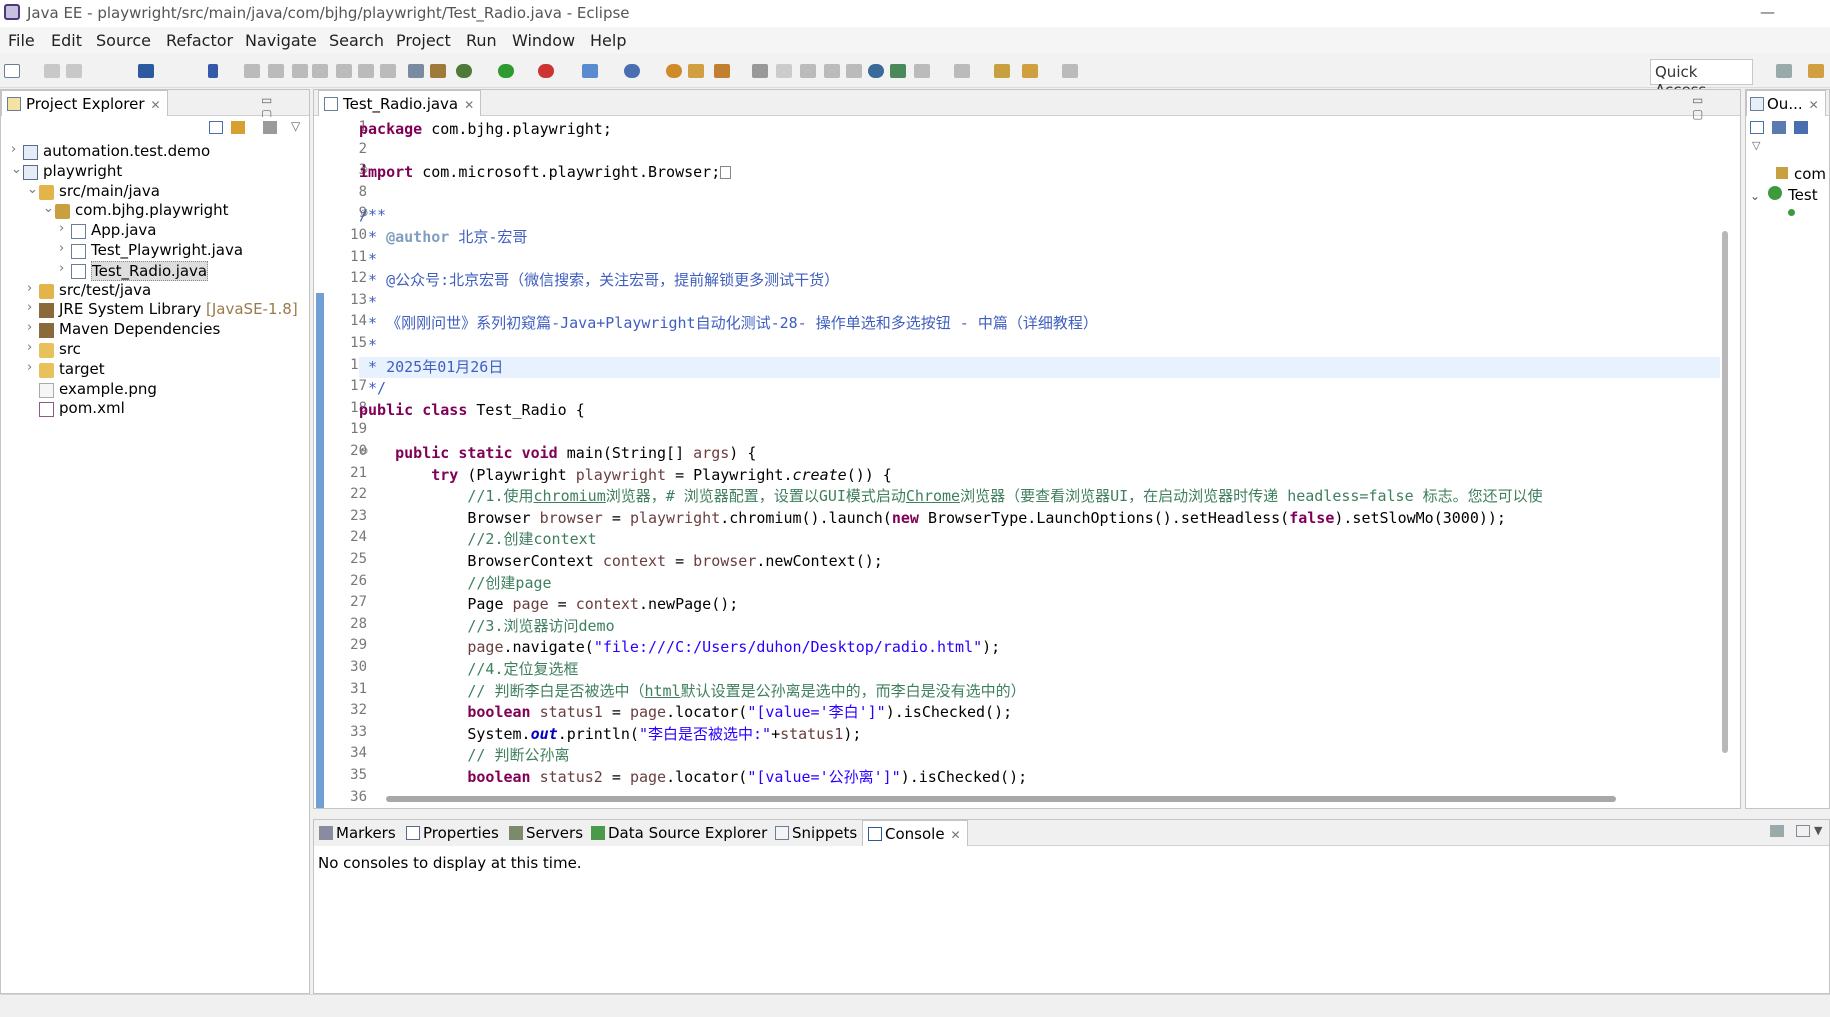 This screenshot has width=1830, height=1017. Describe the element at coordinates (270, 127) in the screenshot. I see `filter-icon` at that location.